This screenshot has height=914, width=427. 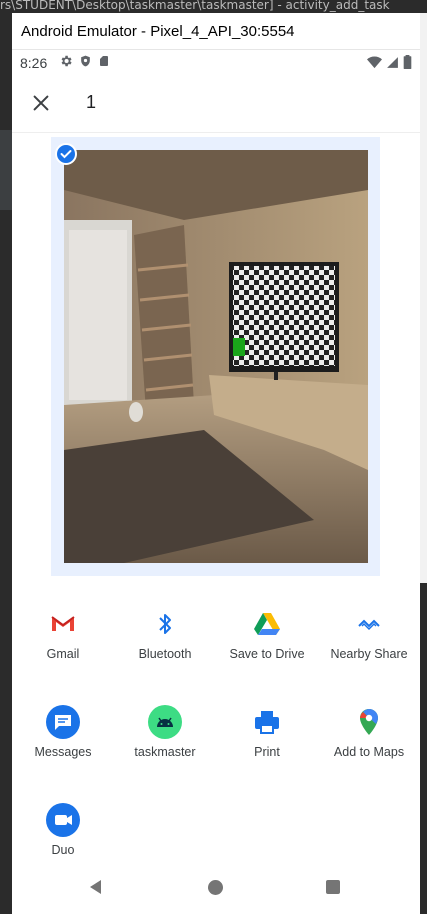 What do you see at coordinates (267, 722) in the screenshot?
I see `print-icon` at bounding box center [267, 722].